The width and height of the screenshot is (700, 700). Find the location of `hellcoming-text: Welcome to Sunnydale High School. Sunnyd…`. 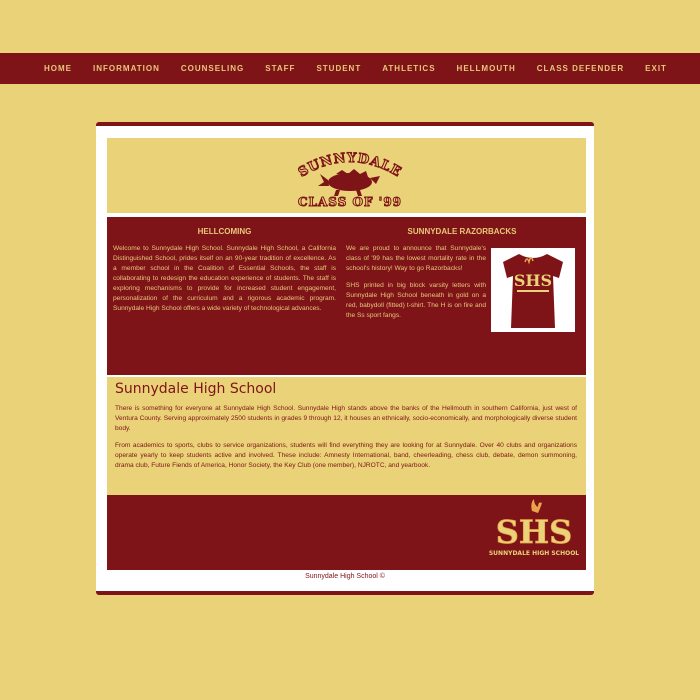

hellcoming-text: Welcome to Sunnydale High School. Sunnyd… is located at coordinates (224, 278).